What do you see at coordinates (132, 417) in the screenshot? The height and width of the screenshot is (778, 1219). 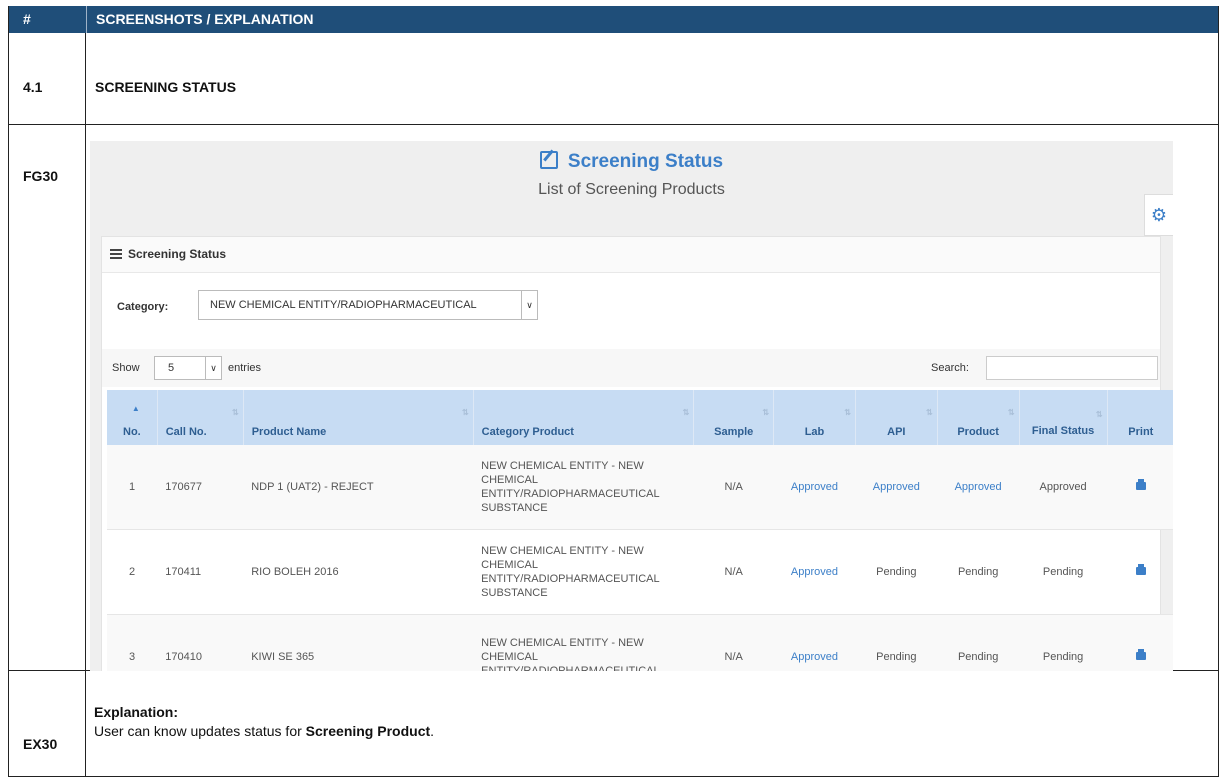 I see `col-no: ▲ No.` at bounding box center [132, 417].